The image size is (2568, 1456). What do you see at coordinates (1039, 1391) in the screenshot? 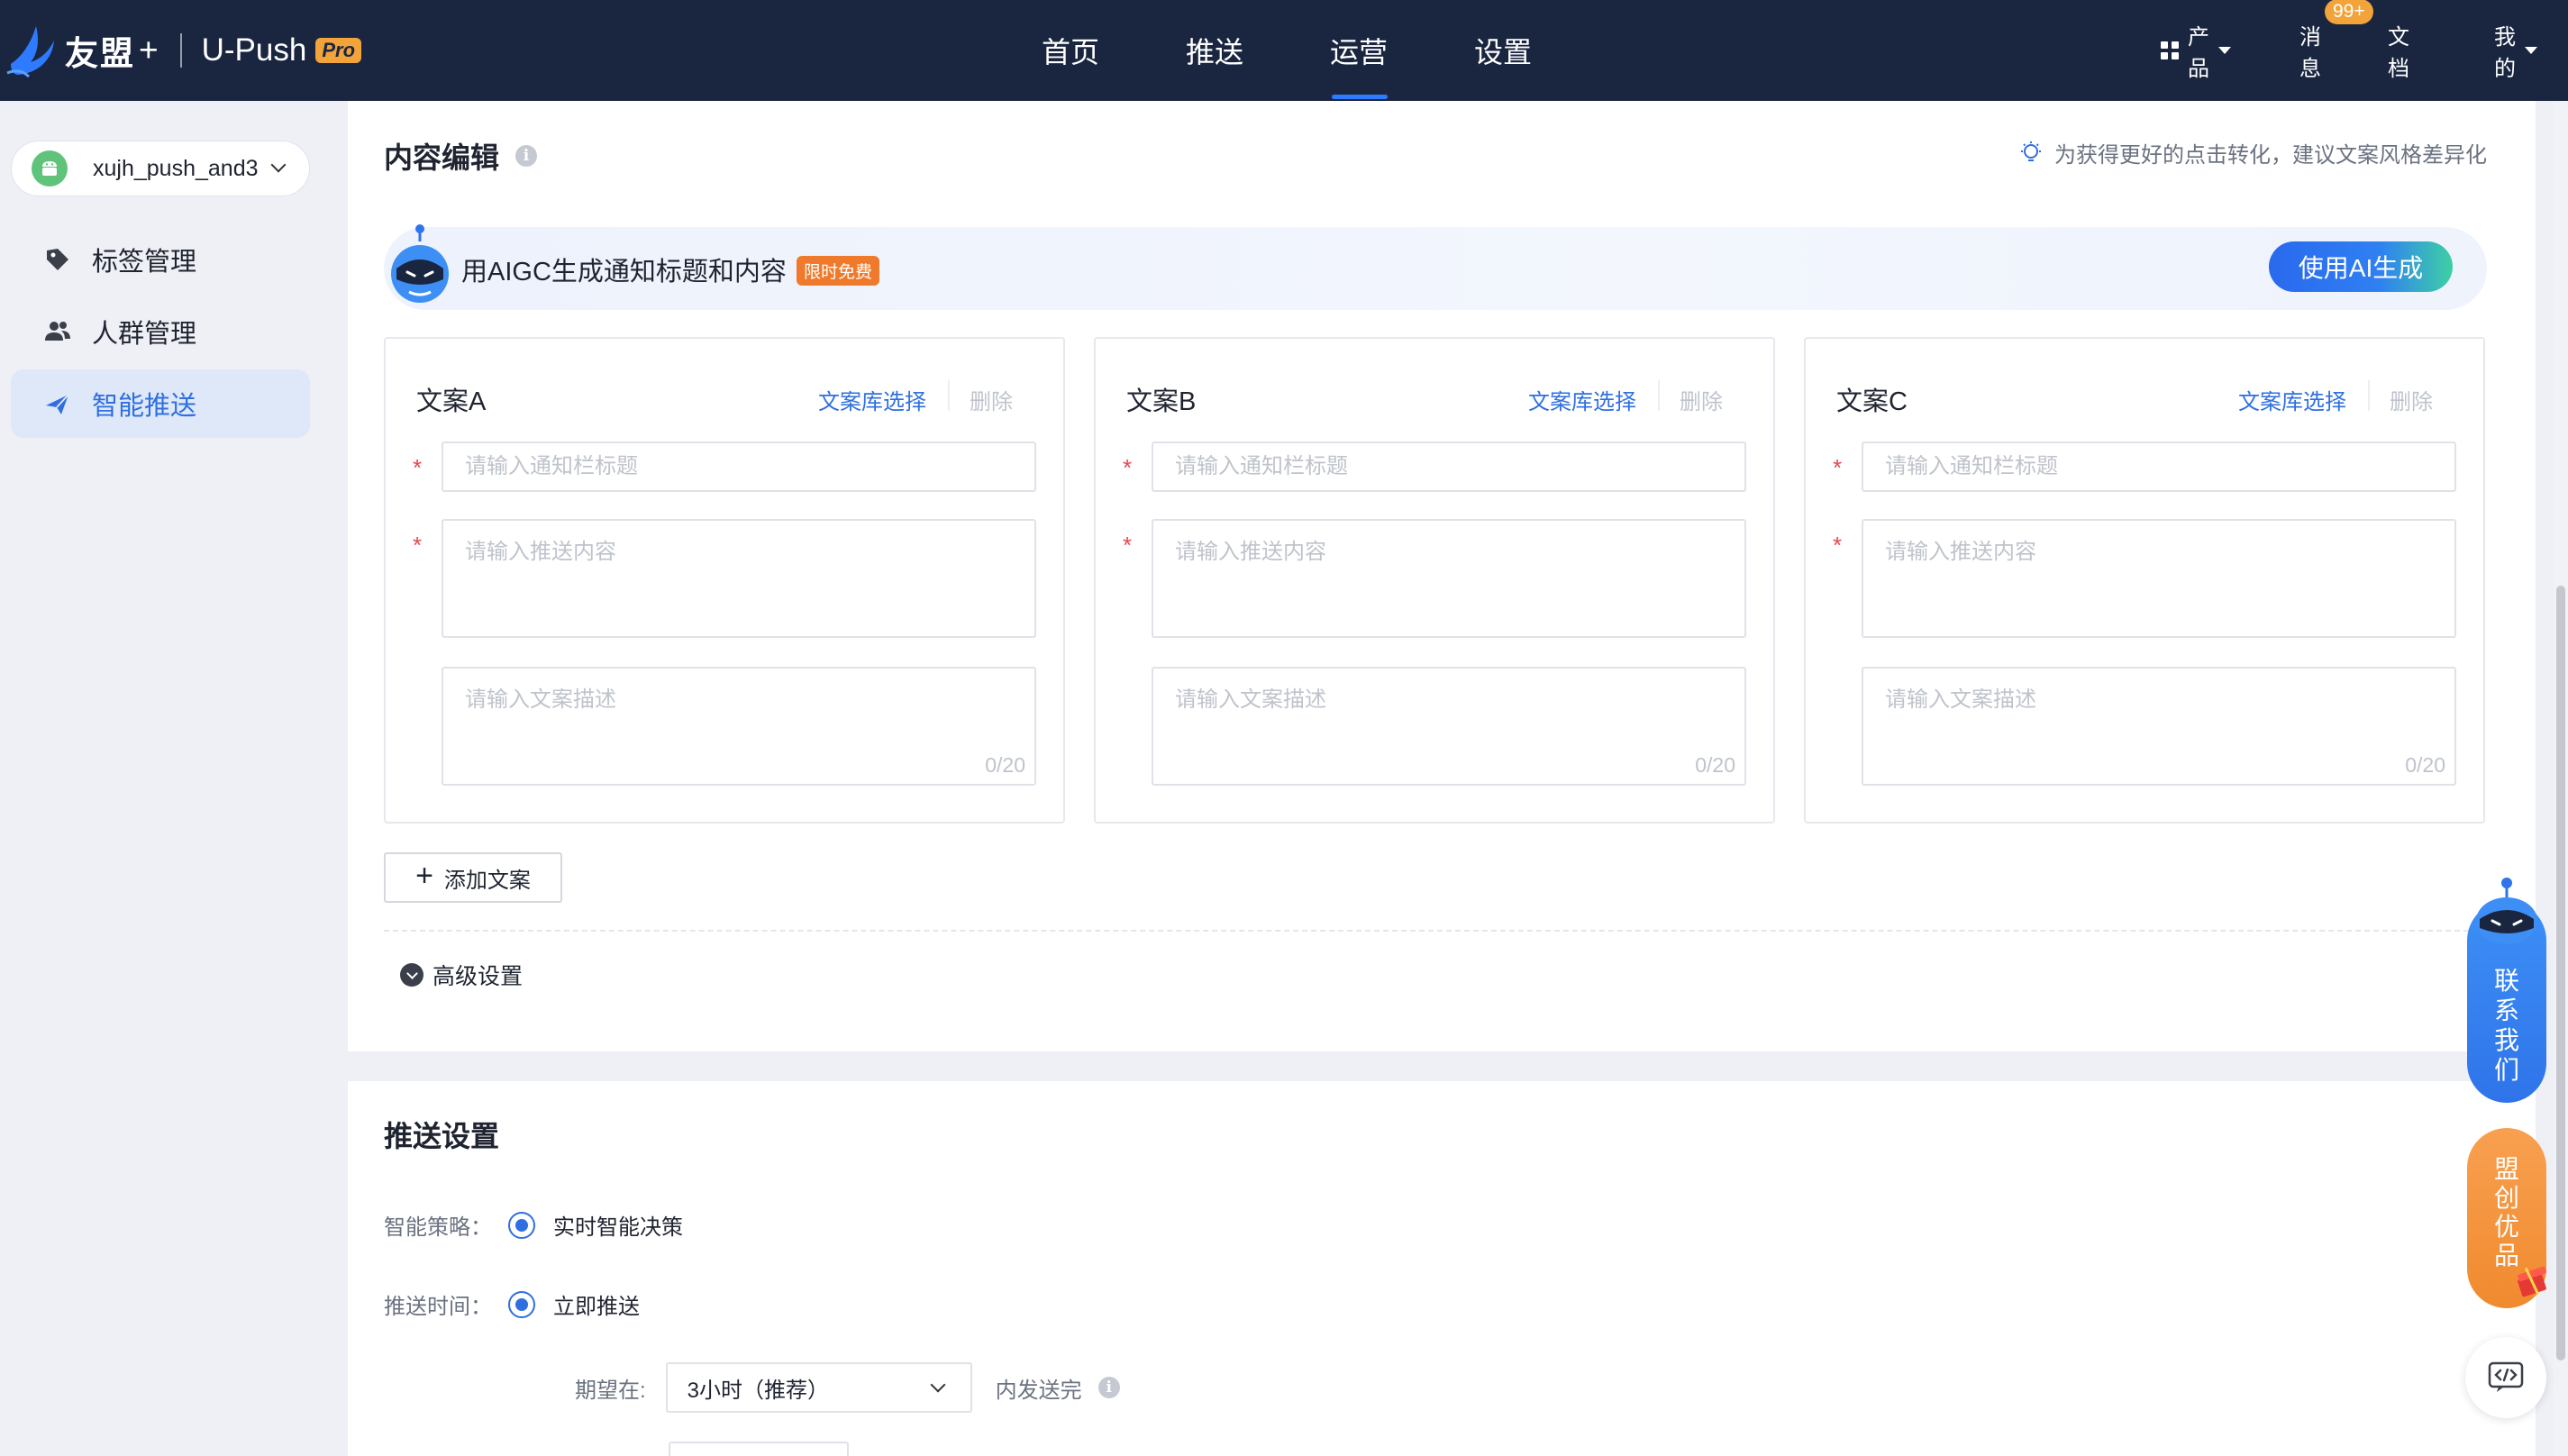
I see `expect-suffix: 内发送完` at bounding box center [1039, 1391].